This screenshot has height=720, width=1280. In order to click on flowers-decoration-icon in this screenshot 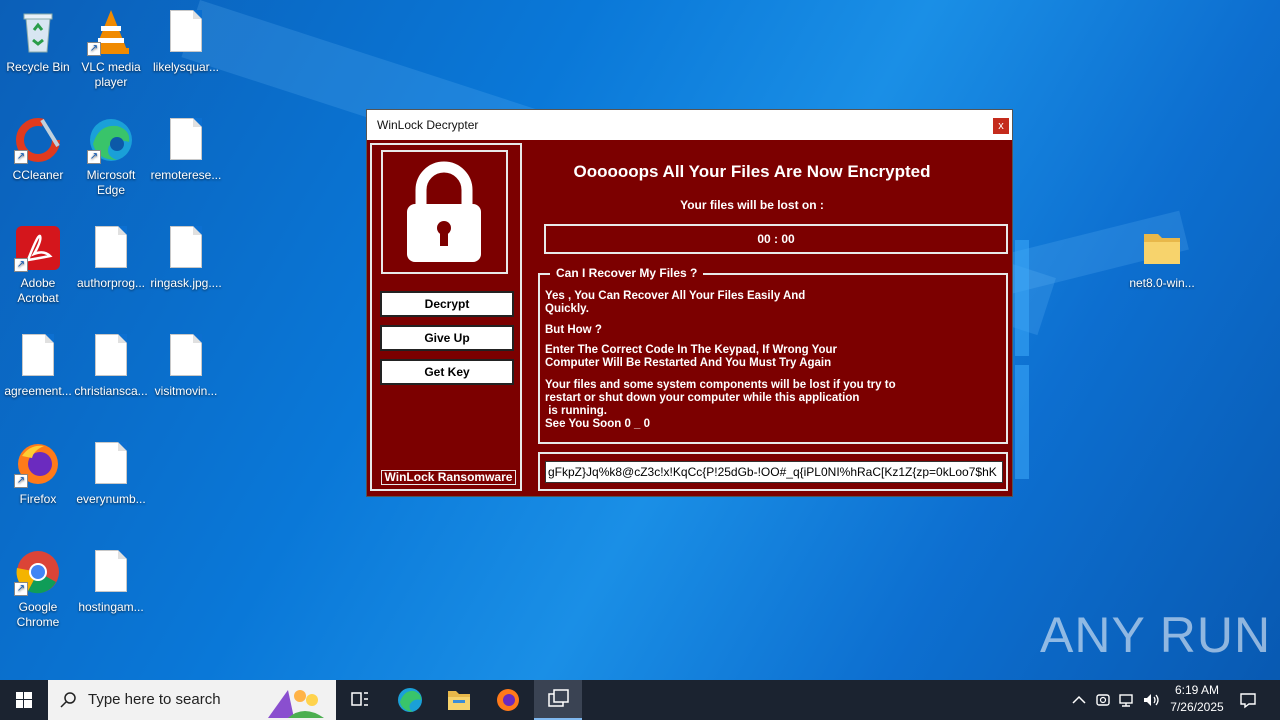, I will do `click(296, 704)`.